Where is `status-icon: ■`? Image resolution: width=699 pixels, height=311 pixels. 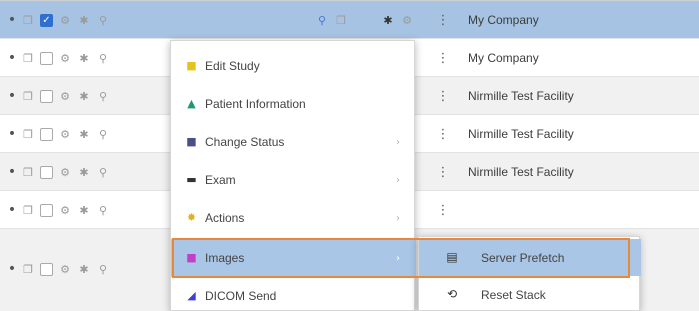 status-icon: ■ is located at coordinates (191, 141).